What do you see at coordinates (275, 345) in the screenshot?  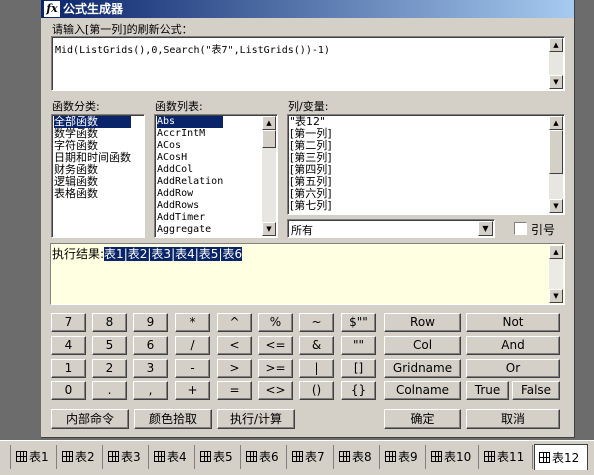 I see `keypad-button: <=` at bounding box center [275, 345].